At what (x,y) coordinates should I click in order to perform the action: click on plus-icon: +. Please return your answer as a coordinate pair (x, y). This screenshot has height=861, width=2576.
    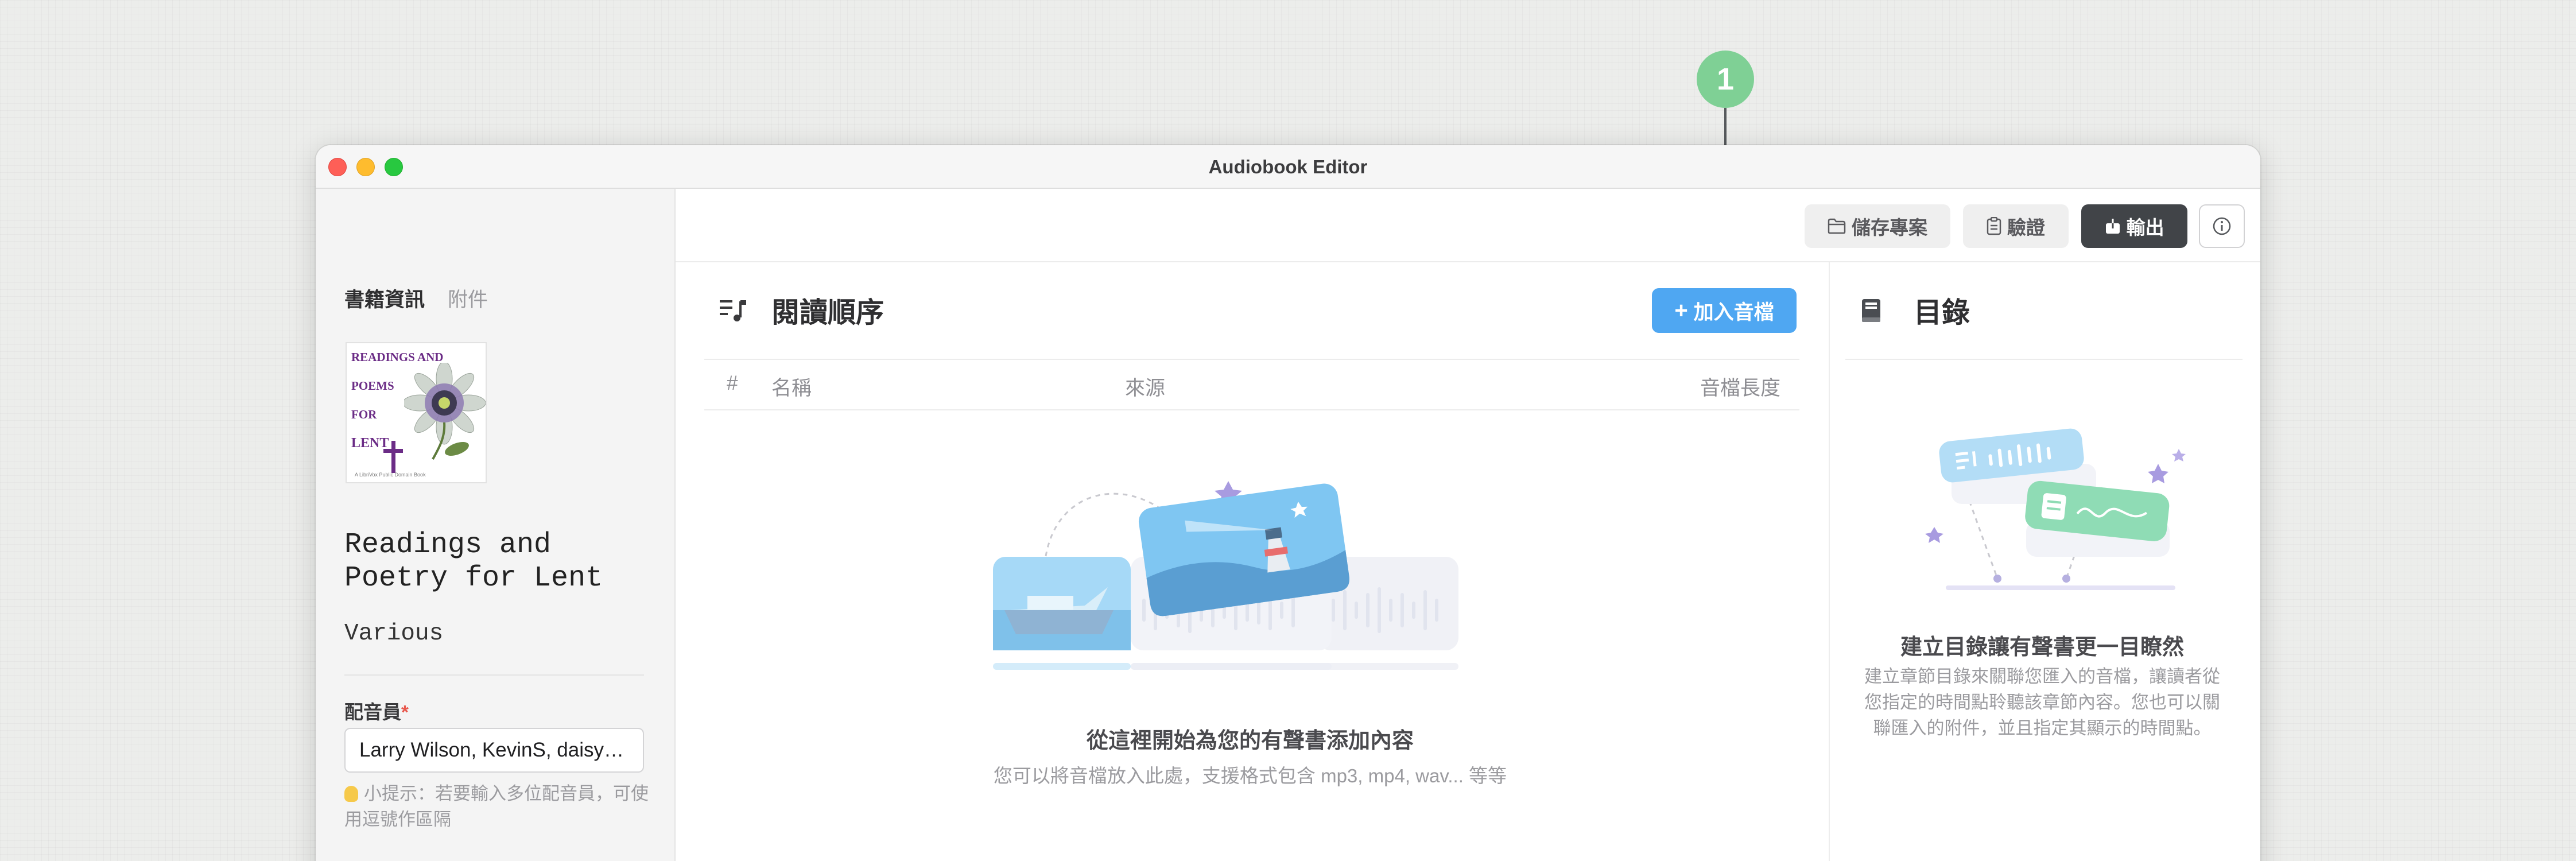
    Looking at the image, I should click on (1681, 310).